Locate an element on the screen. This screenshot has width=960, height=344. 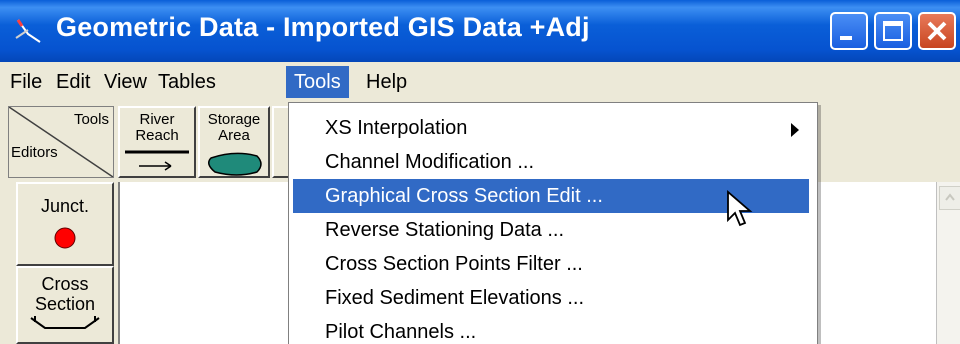
cross-section-label-line1: Cross is located at coordinates (65, 284).